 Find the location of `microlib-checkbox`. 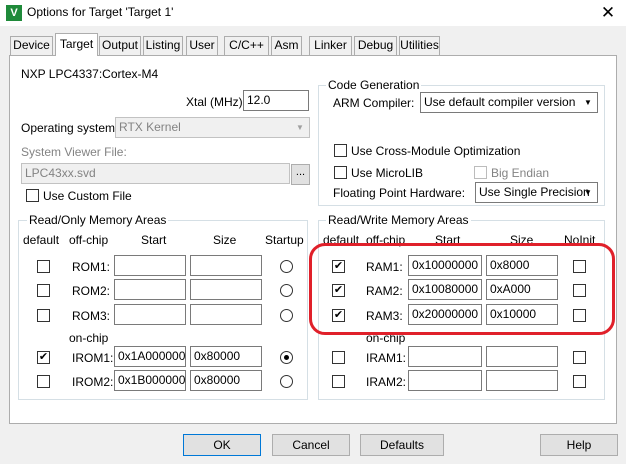

microlib-checkbox is located at coordinates (340, 172).